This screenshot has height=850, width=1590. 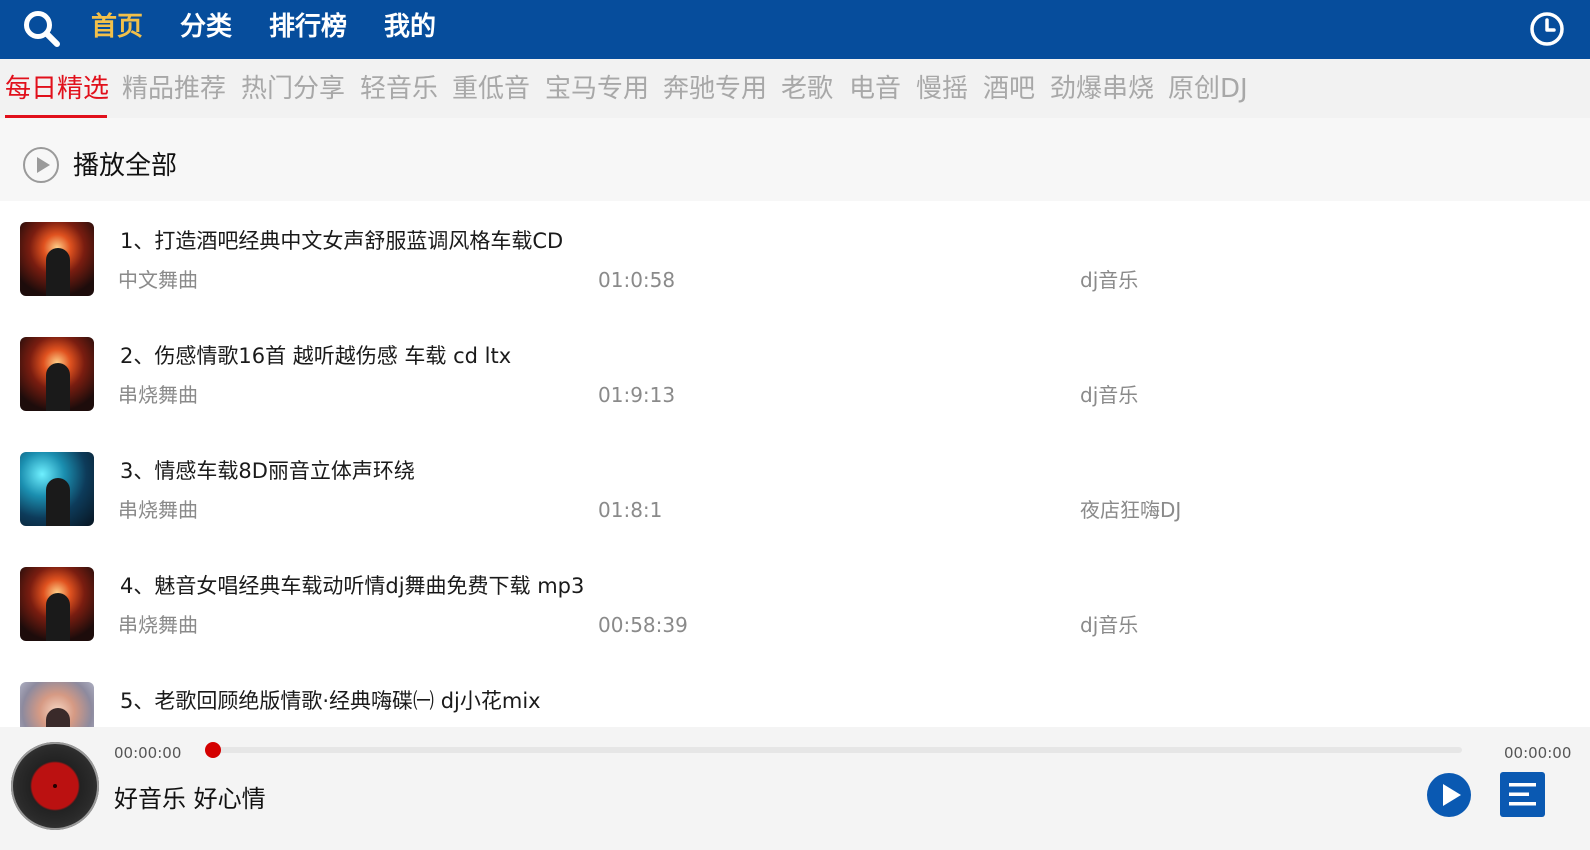 I want to click on song-title: 1、打造酒吧经典中文女声舒服蓝调风格车载CD, so click(x=342, y=241).